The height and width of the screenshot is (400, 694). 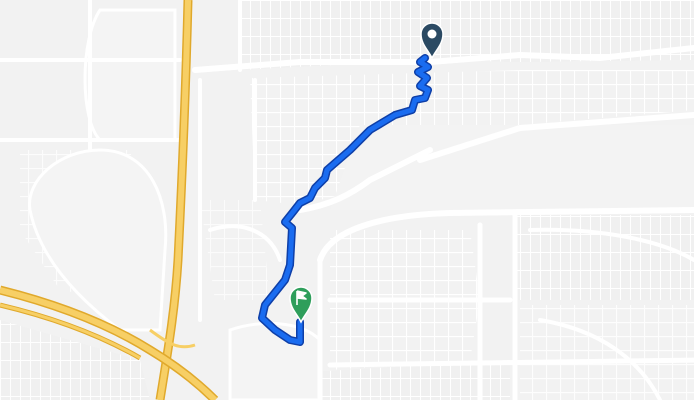 What do you see at coordinates (432, 34) in the screenshot?
I see `location-pin-dot` at bounding box center [432, 34].